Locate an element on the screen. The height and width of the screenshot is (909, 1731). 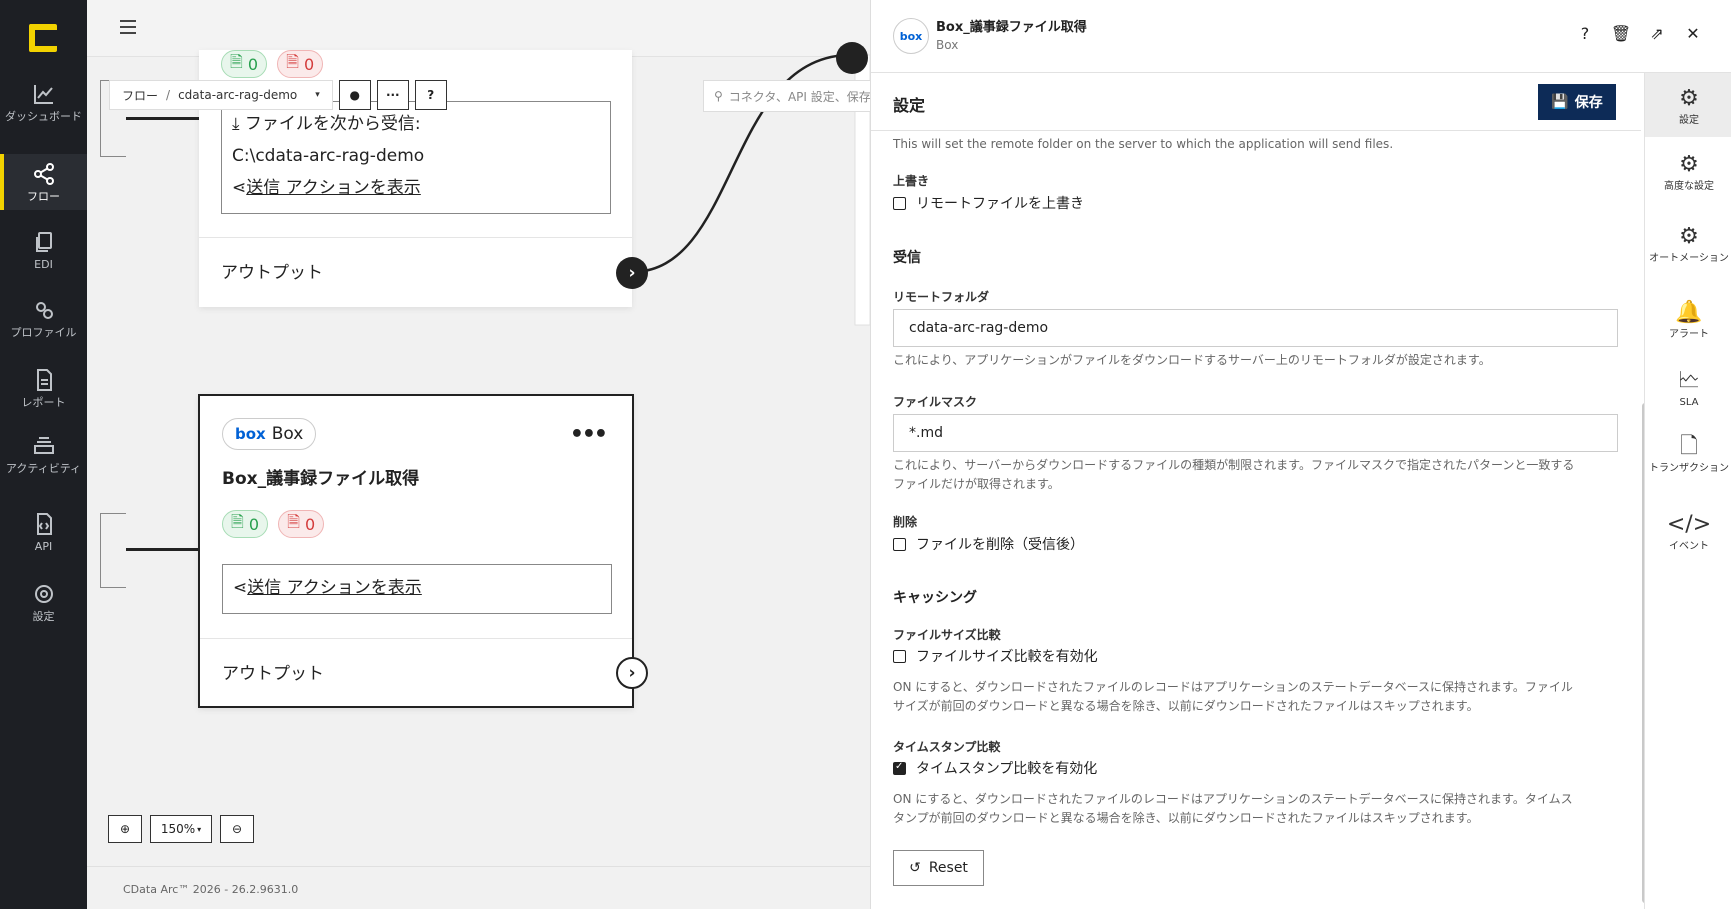
file-mask-input: *.md is located at coordinates (1255, 433).